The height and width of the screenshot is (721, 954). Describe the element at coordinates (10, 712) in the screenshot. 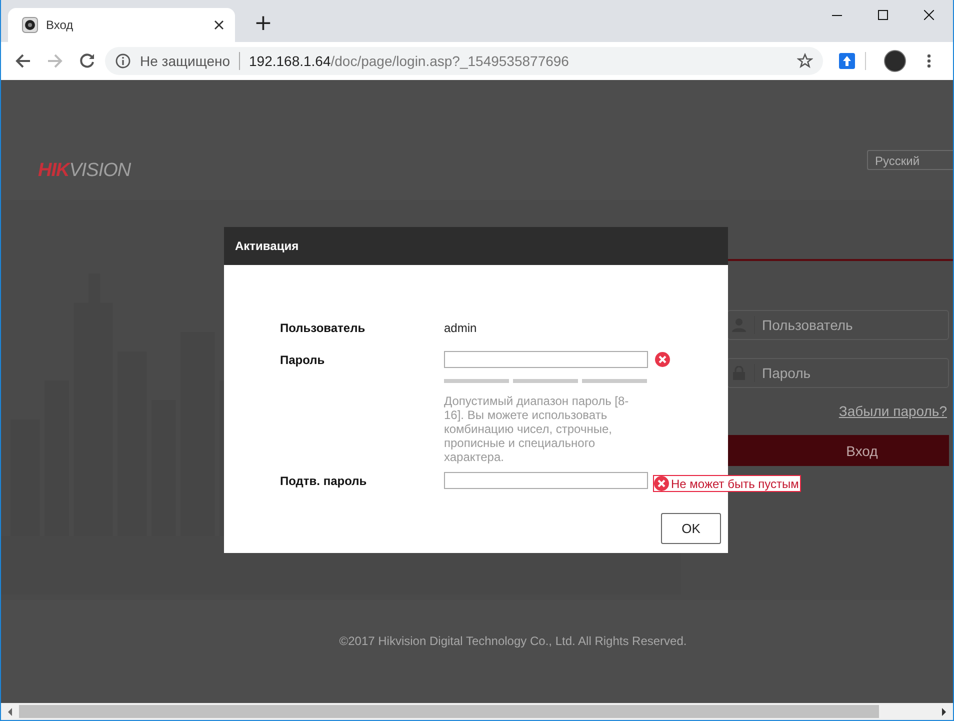

I see `scroll-left-icon` at that location.